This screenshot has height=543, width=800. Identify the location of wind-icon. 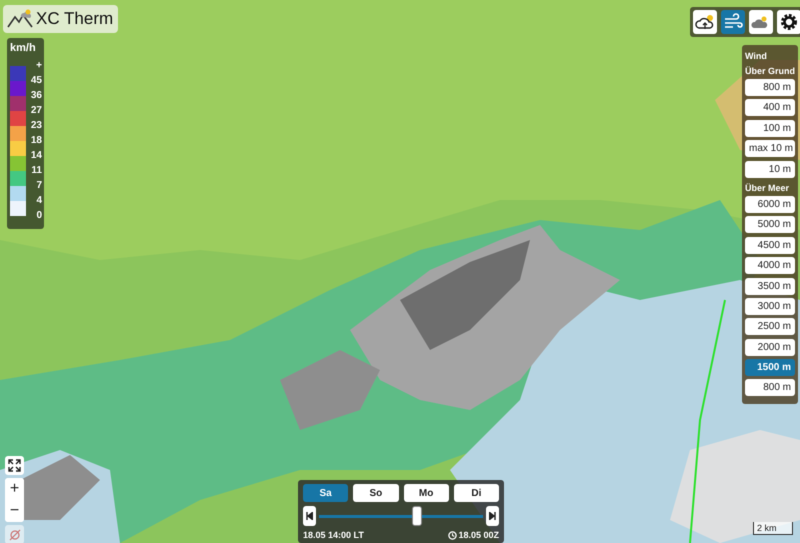
(733, 22).